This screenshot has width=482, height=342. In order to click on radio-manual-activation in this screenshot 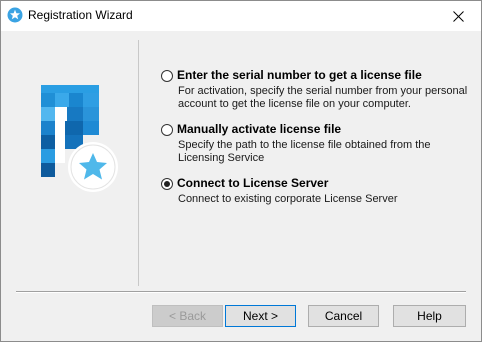, I will do `click(167, 130)`.